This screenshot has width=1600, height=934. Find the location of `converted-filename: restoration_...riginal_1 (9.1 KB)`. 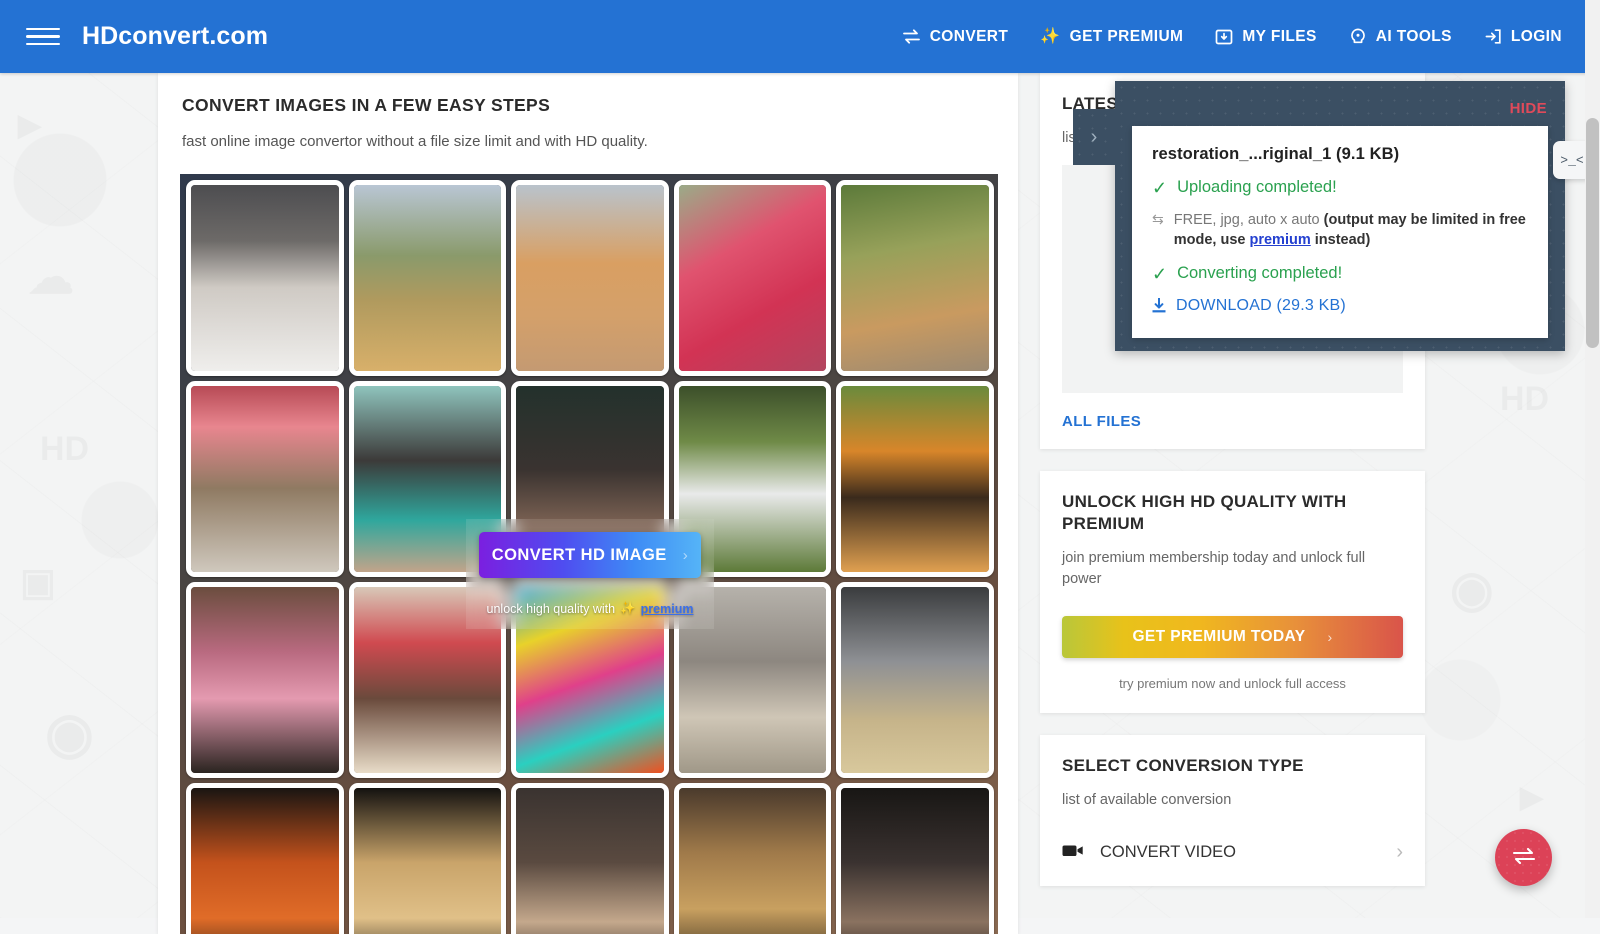

converted-filename: restoration_...riginal_1 (9.1 KB) is located at coordinates (1340, 154).